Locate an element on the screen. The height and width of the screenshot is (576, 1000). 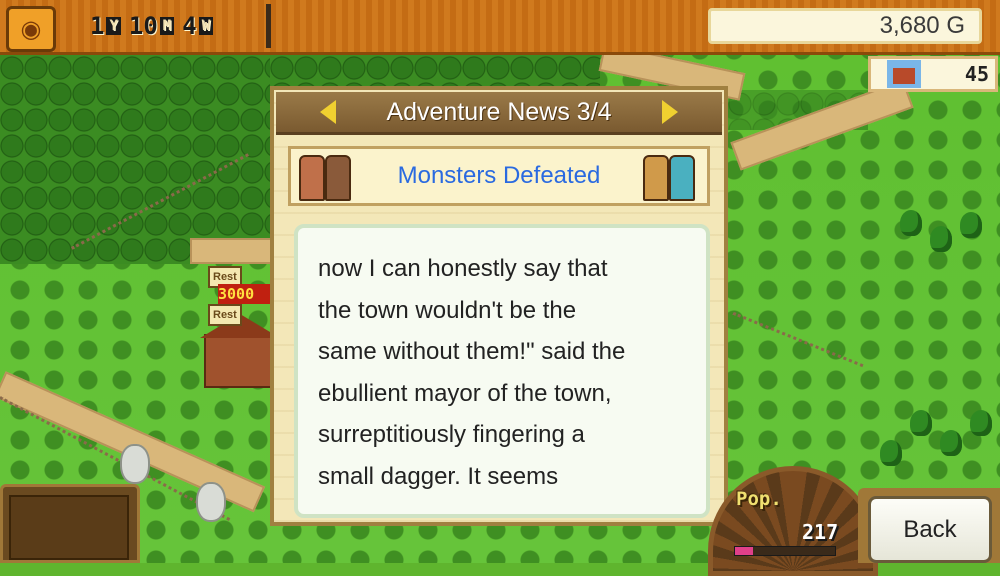
house is located at coordinates (240, 351).